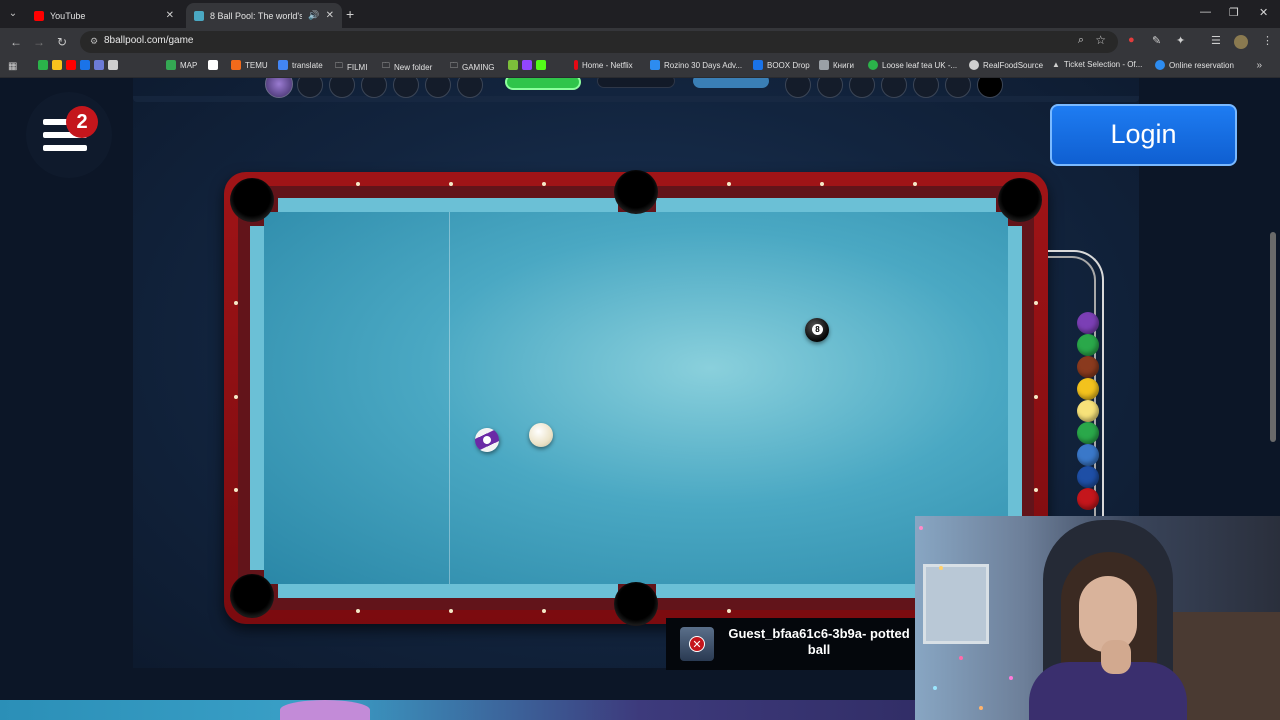  I want to click on pocket-bottom-left, so click(252, 596).